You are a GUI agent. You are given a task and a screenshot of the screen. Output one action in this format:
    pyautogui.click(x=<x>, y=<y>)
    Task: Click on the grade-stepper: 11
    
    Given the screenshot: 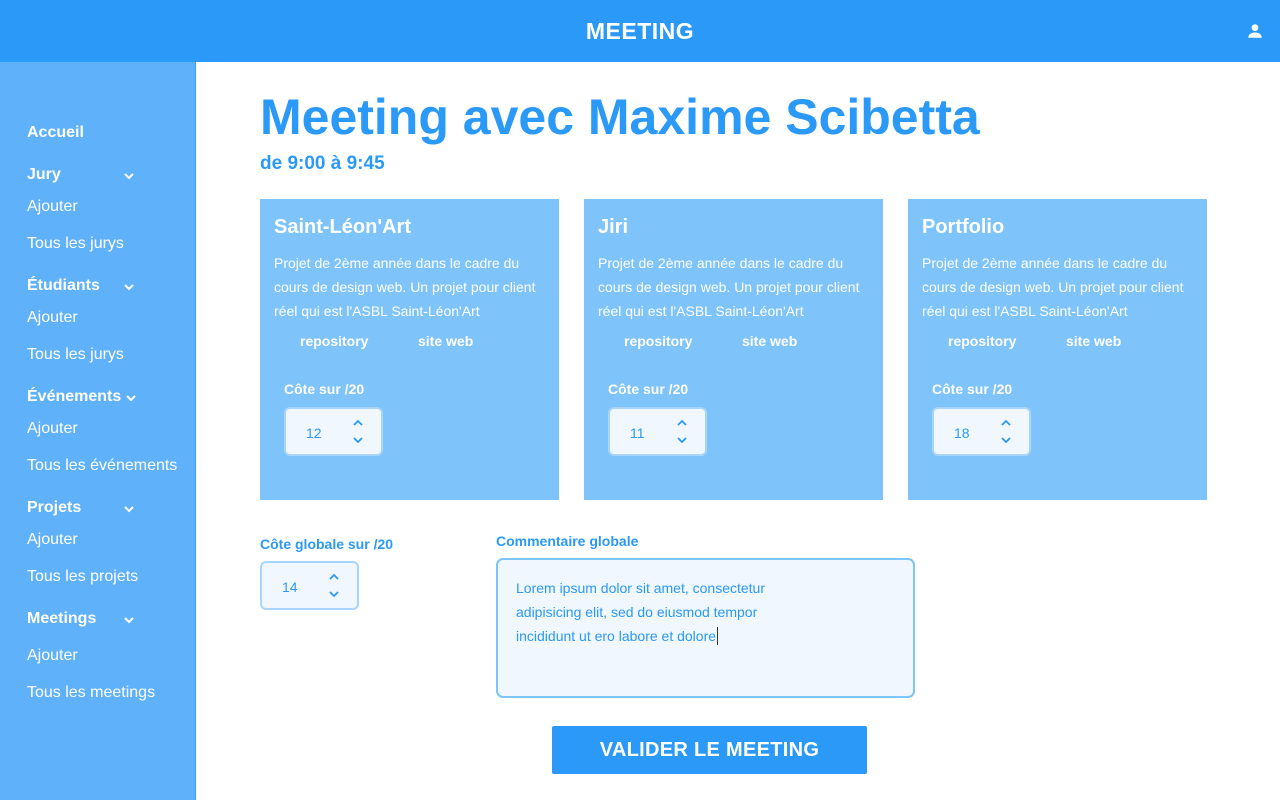 What is the action you would take?
    pyautogui.click(x=657, y=431)
    